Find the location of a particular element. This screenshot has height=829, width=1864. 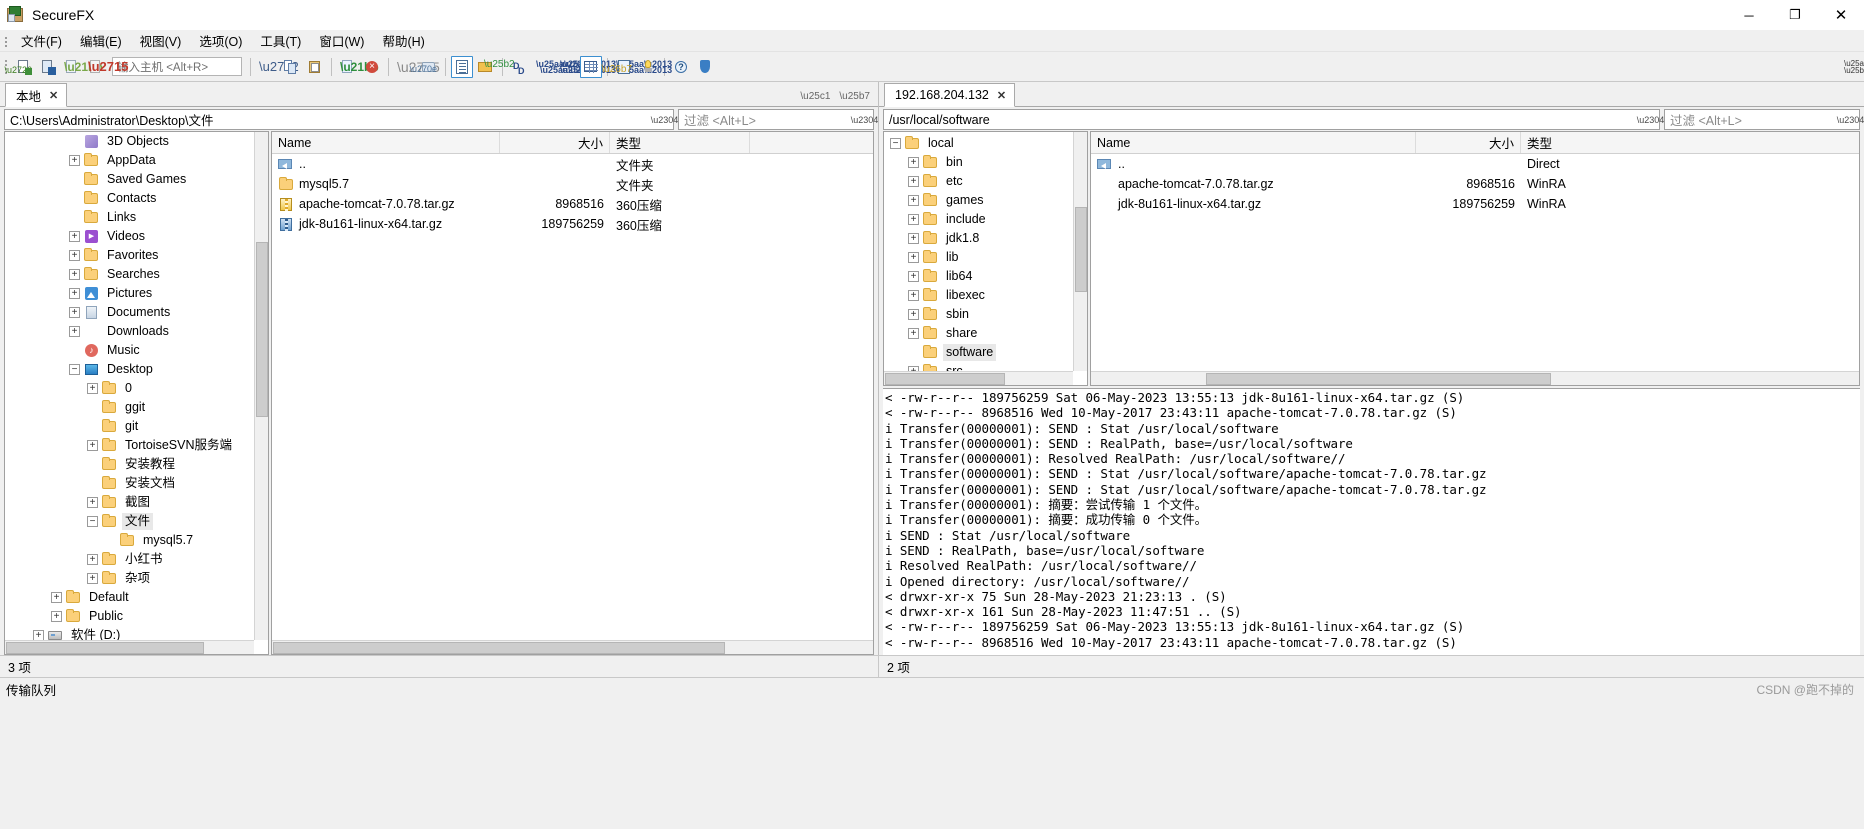

tree-item: + Searches is located at coordinates (136, 274).